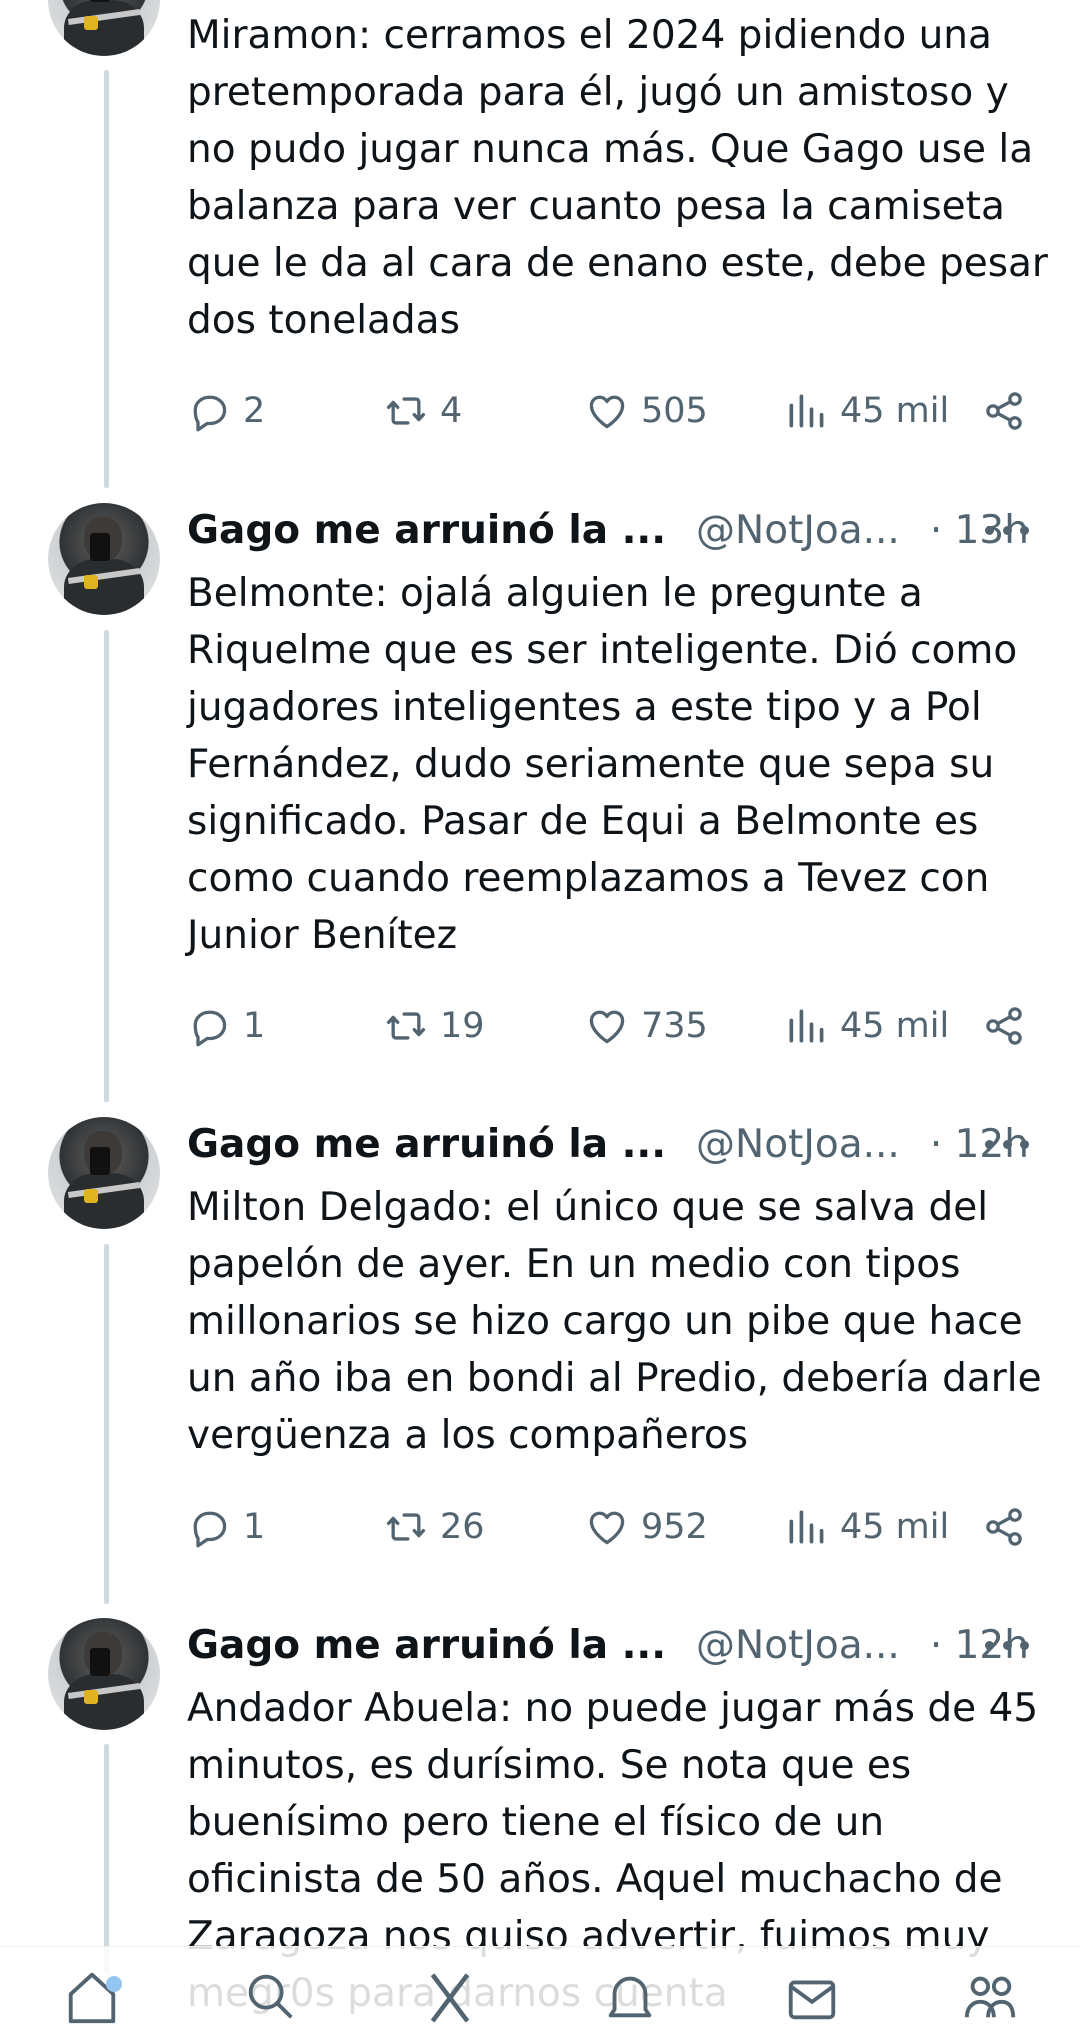  Describe the element at coordinates (270, 1996) in the screenshot. I see `search-icon` at that location.